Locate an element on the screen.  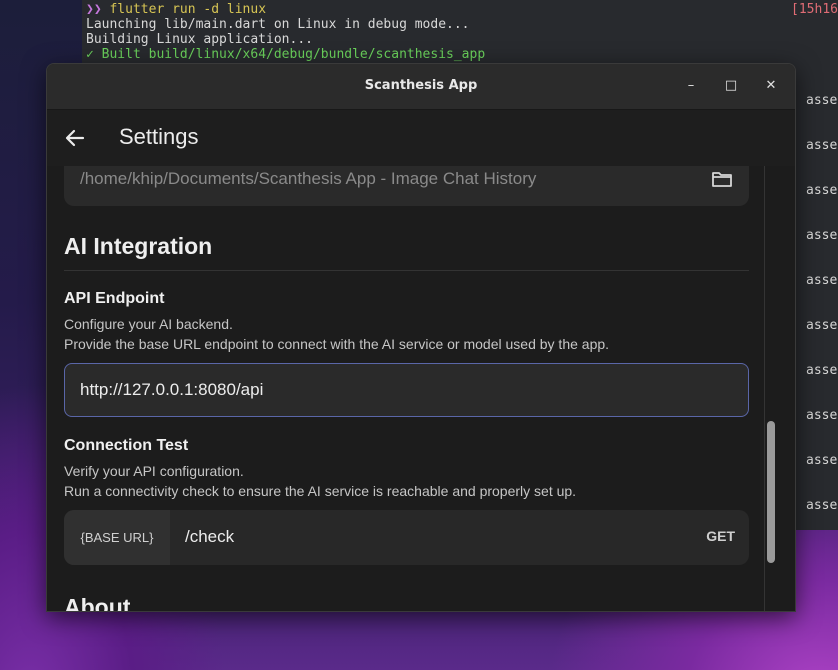
browse-folder-button is located at coordinates (722, 179).